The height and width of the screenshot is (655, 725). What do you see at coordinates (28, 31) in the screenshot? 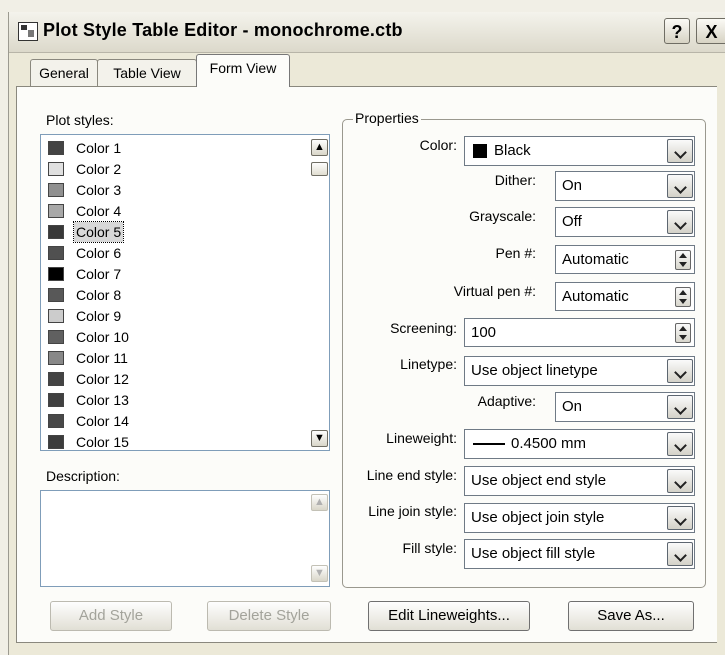
I see `plot-style-app-icon` at bounding box center [28, 31].